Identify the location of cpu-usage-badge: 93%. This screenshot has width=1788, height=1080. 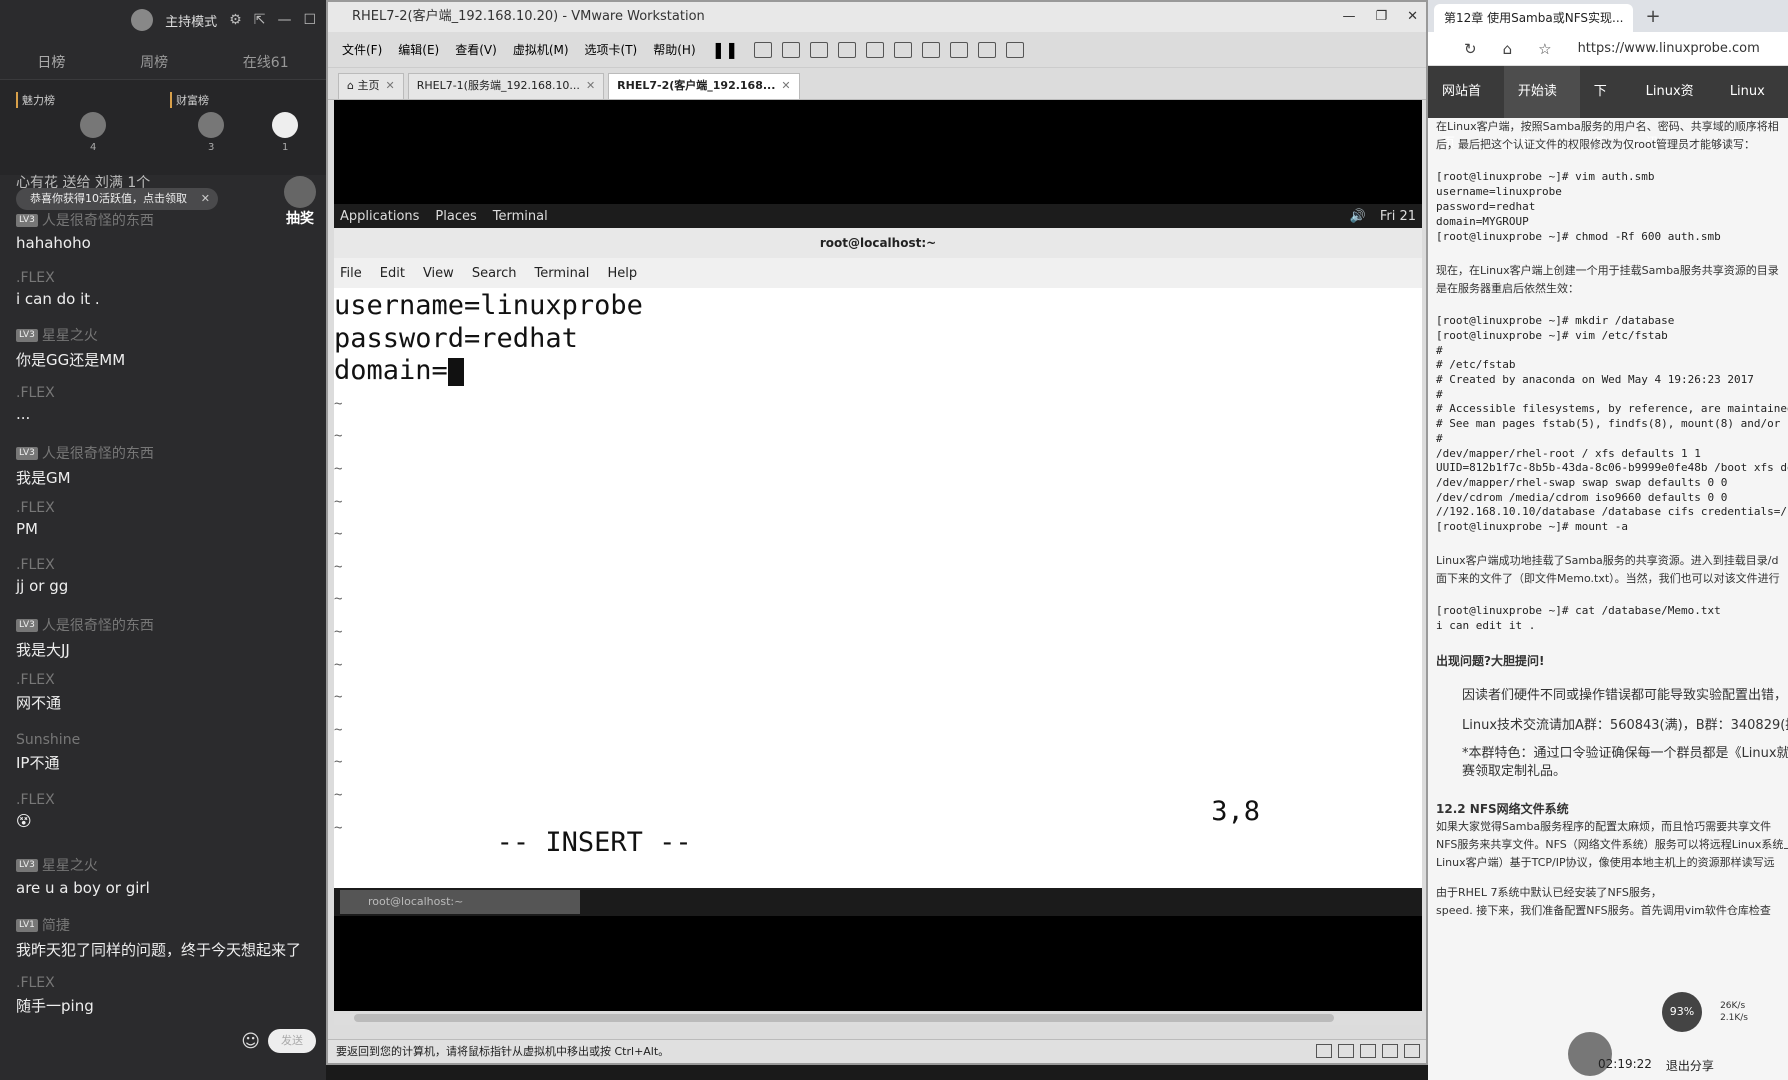
(1682, 1012).